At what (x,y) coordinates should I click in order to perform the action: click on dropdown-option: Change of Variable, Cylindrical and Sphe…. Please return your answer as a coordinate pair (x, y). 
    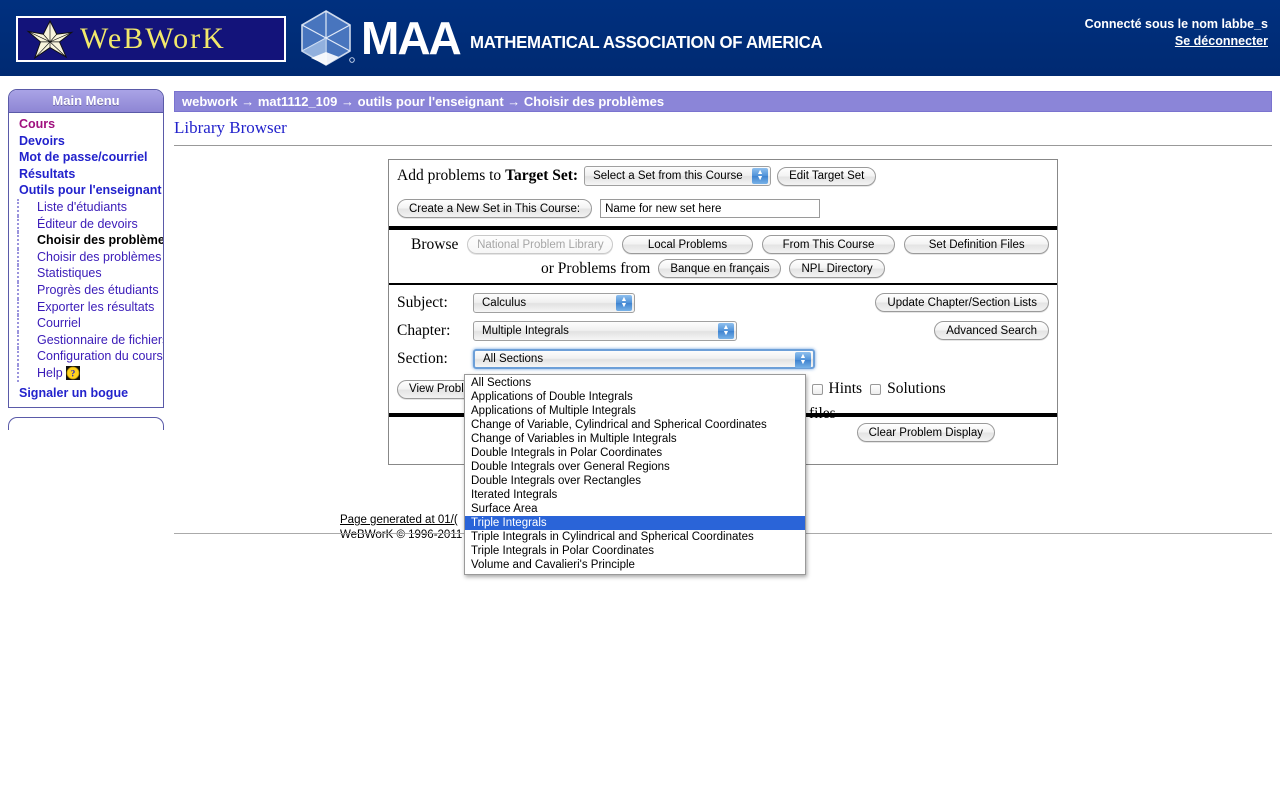
    Looking at the image, I should click on (635, 425).